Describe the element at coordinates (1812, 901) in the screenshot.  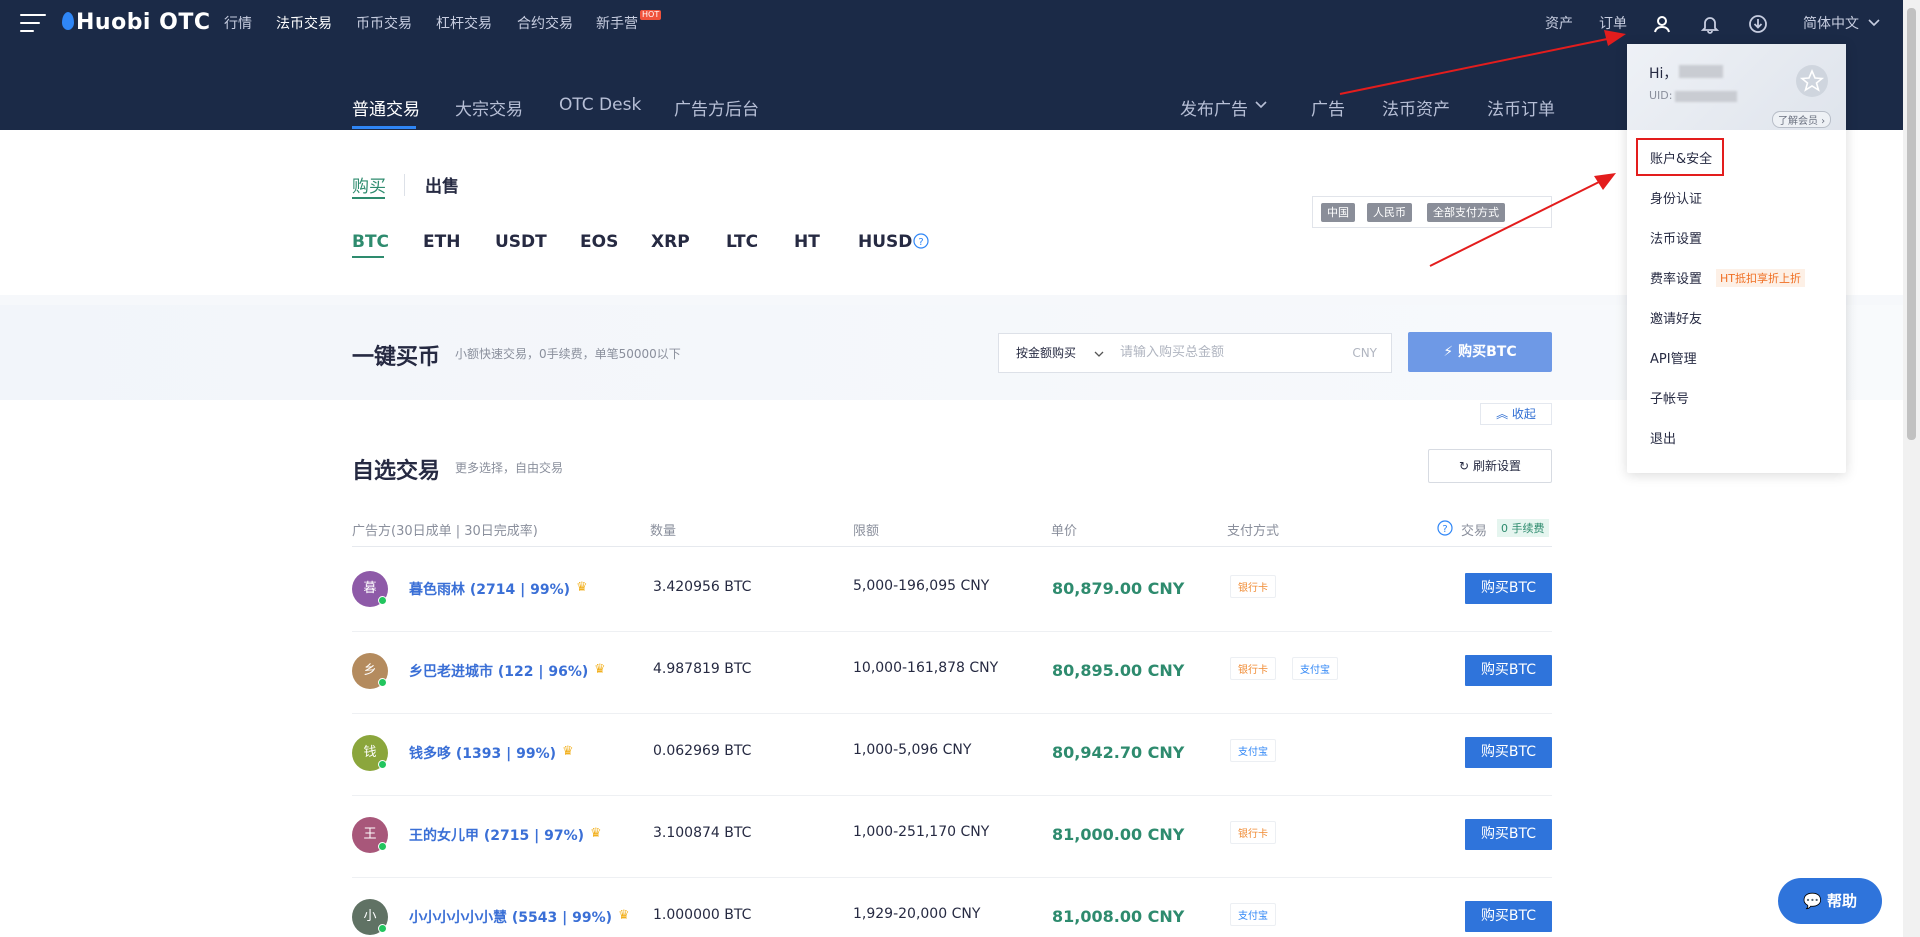
I see `chat-icon: 💬` at that location.